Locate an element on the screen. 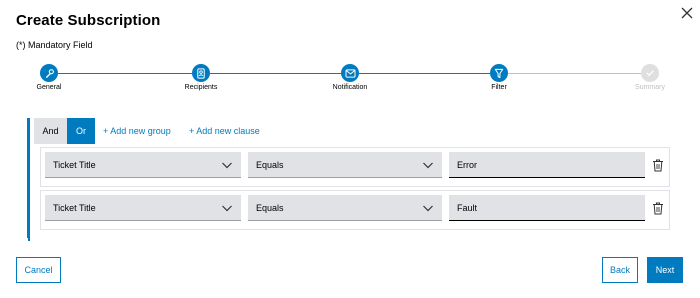 This screenshot has height=298, width=700. filter-group-indicator is located at coordinates (28, 178).